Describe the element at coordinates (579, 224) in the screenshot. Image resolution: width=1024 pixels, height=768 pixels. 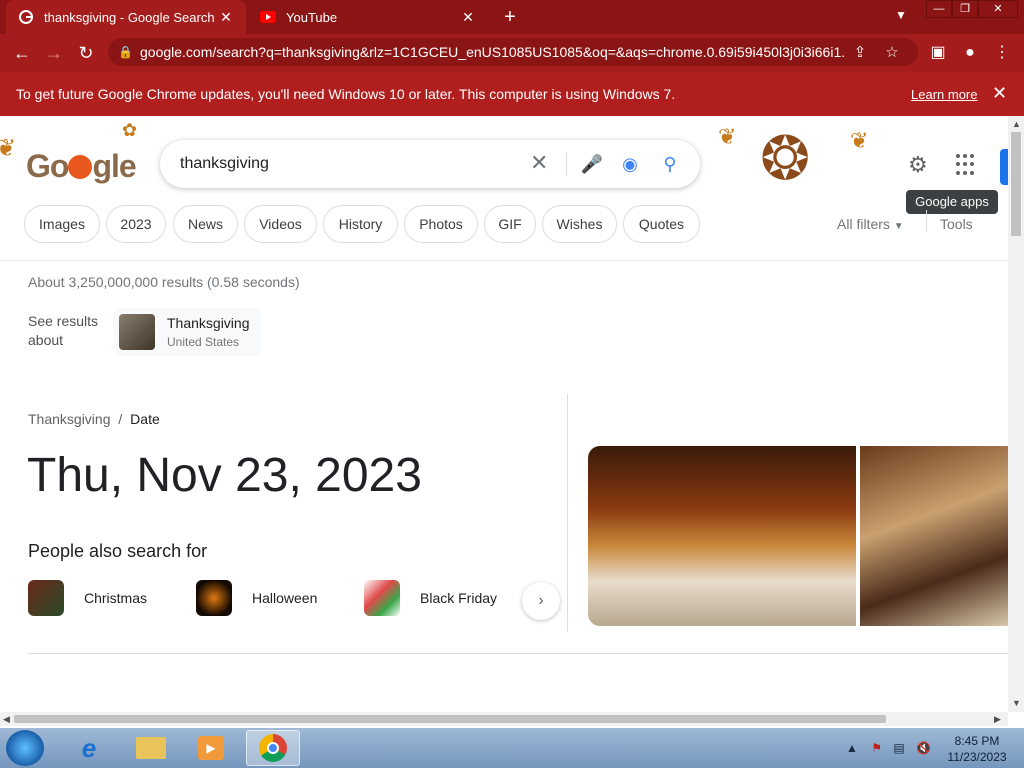
I see `chip-wishes: Wishes` at that location.